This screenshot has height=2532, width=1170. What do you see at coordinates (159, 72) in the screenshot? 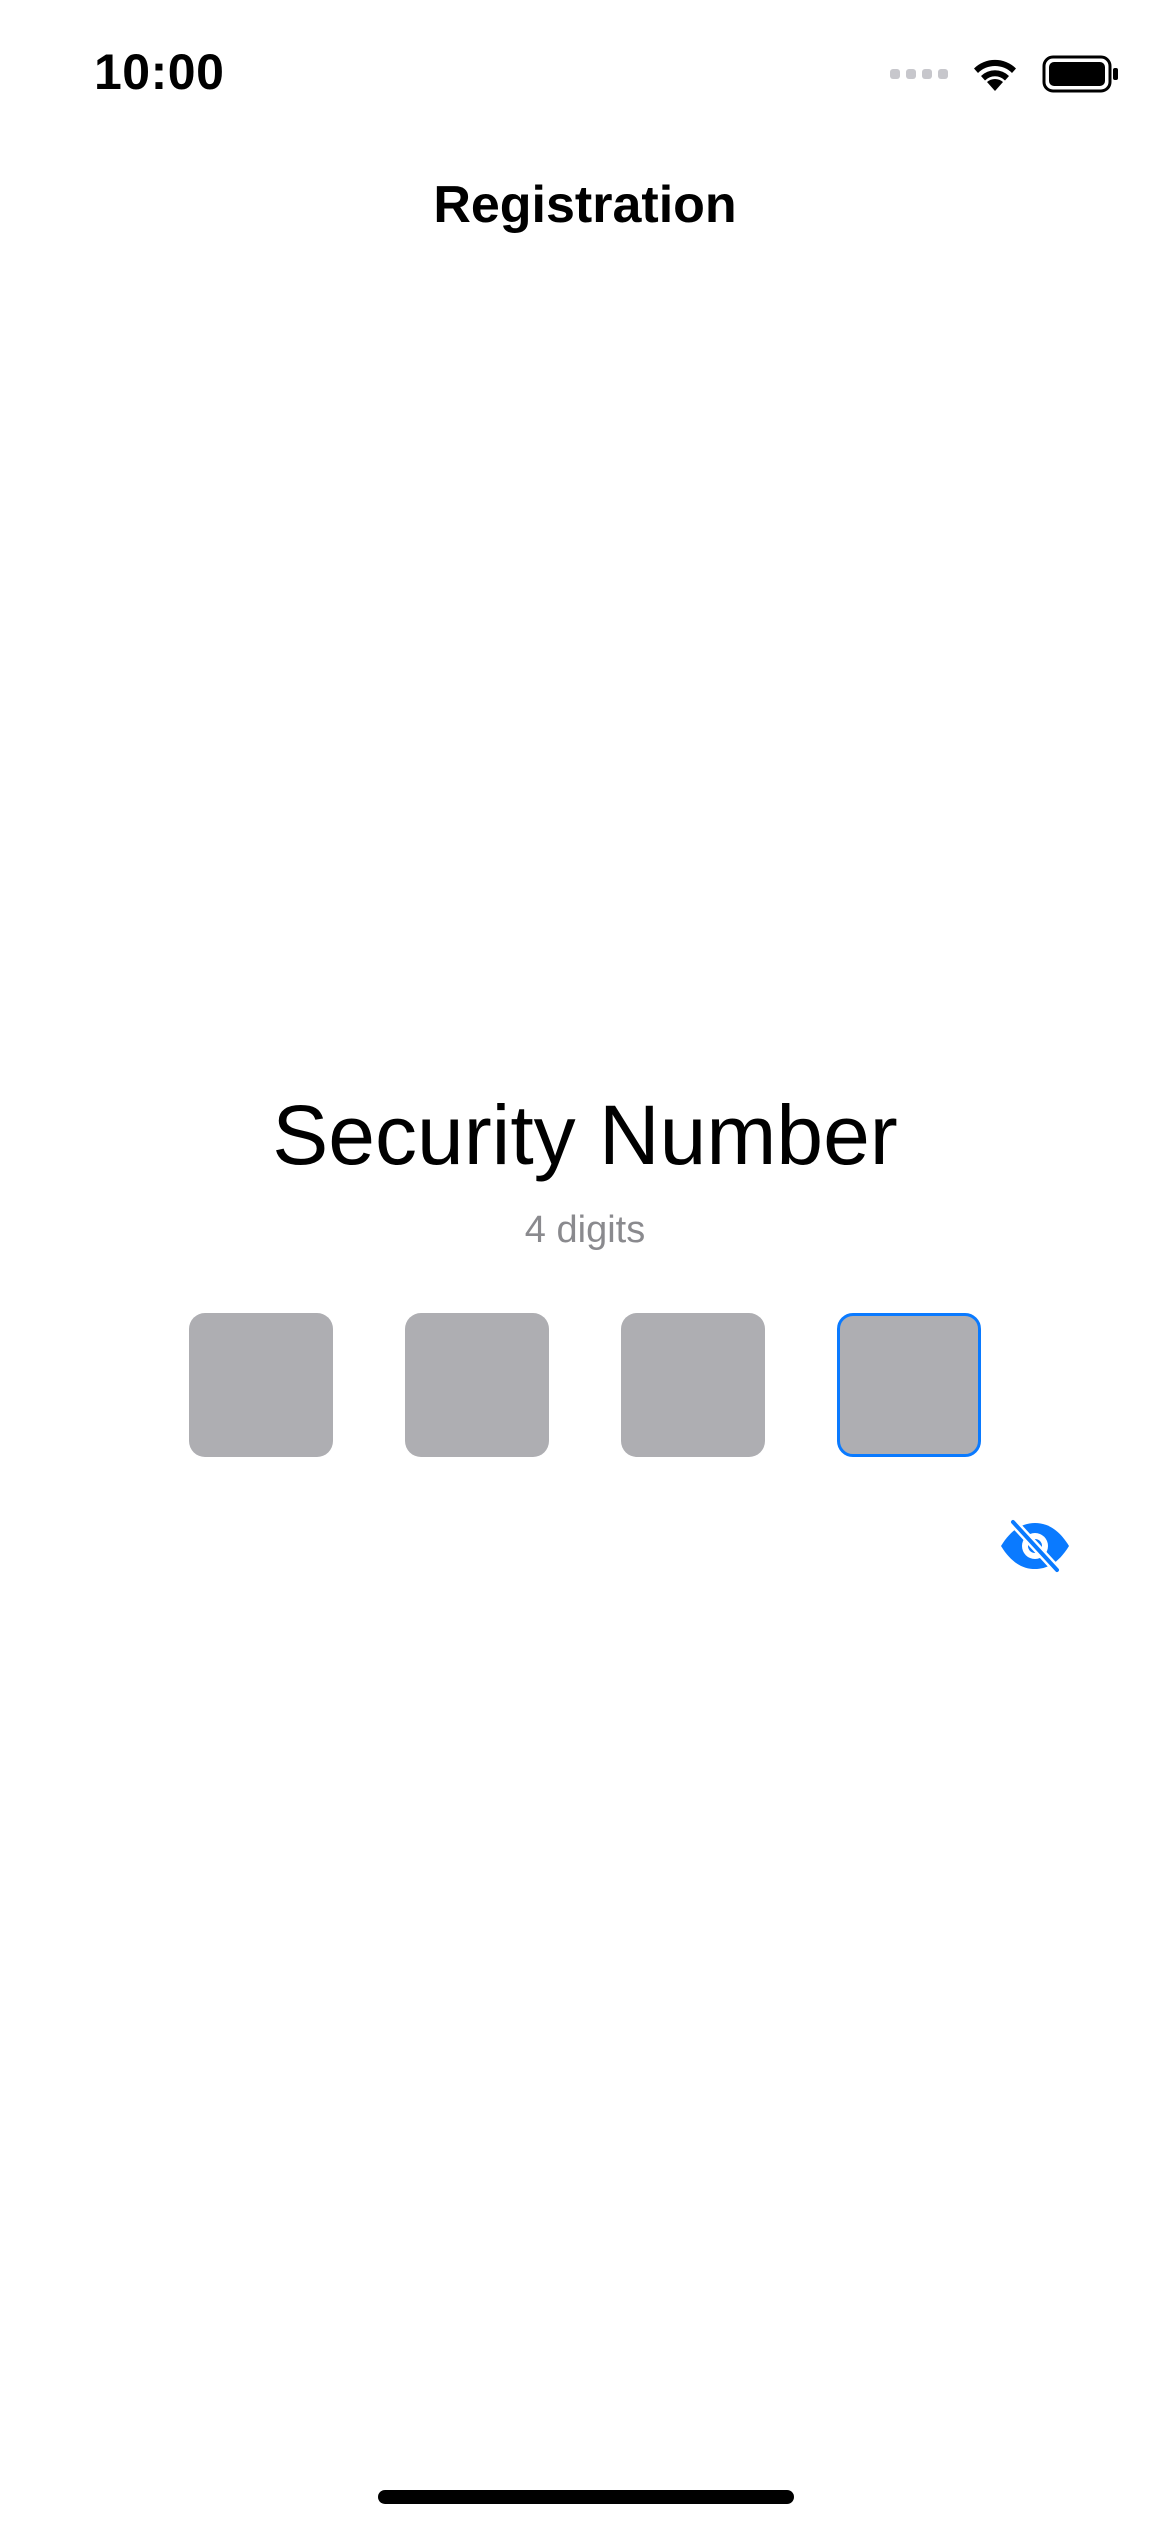
I see `status-time: 10:00` at bounding box center [159, 72].